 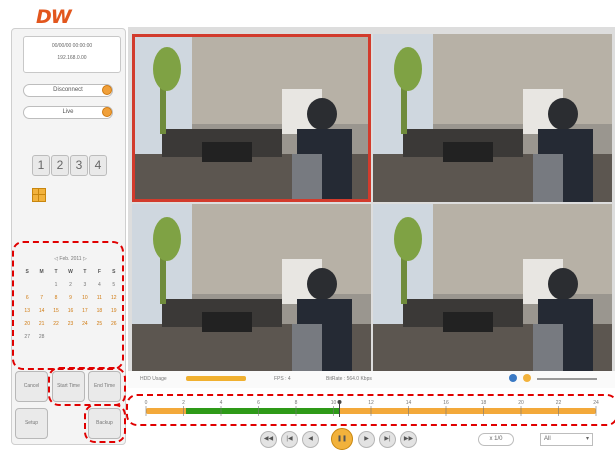 I want to click on rewind-button: ◀, so click(x=310, y=439).